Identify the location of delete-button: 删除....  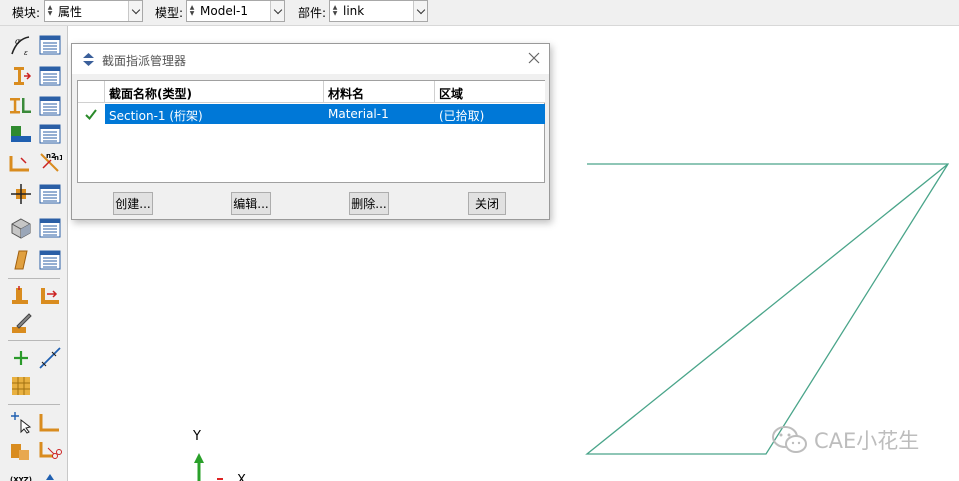
(369, 203).